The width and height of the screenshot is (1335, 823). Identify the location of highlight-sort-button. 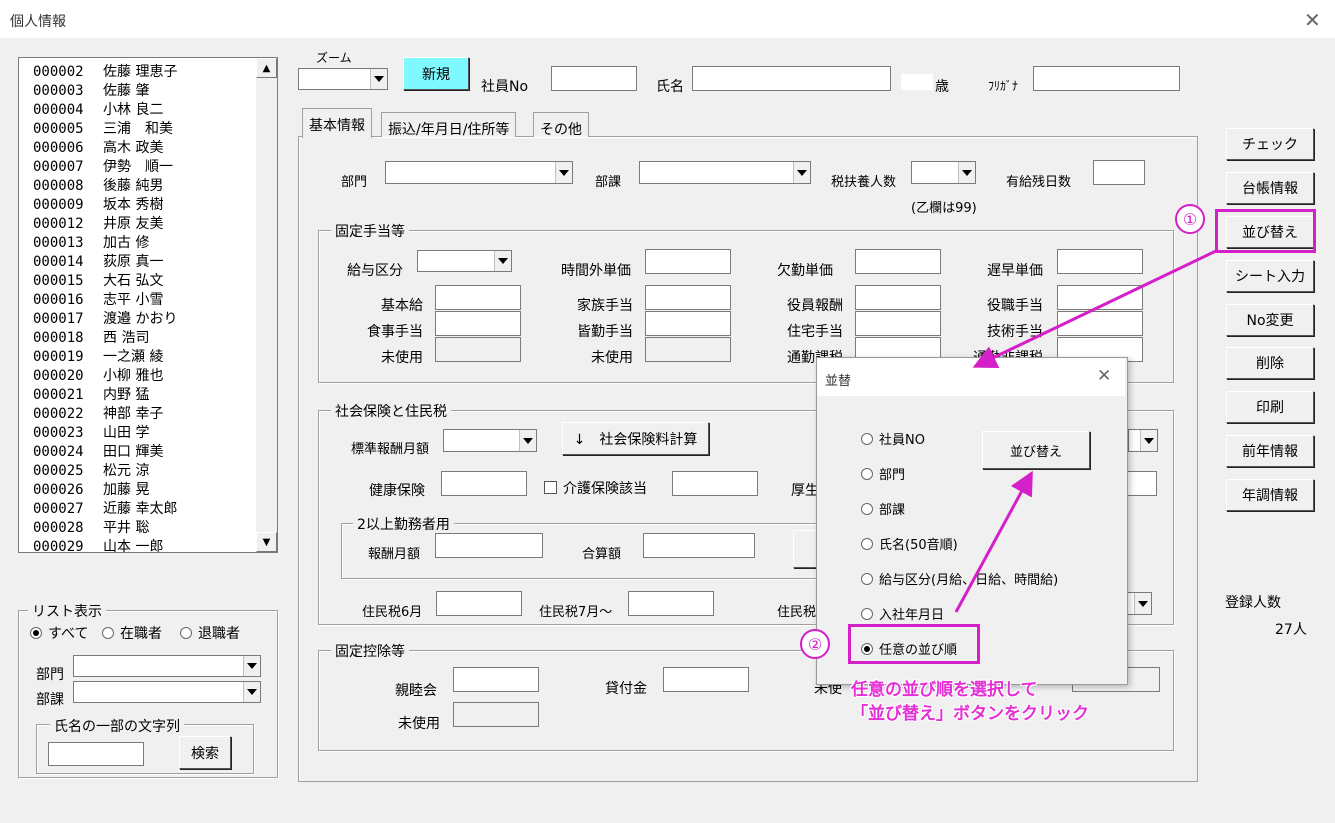
(1265, 231).